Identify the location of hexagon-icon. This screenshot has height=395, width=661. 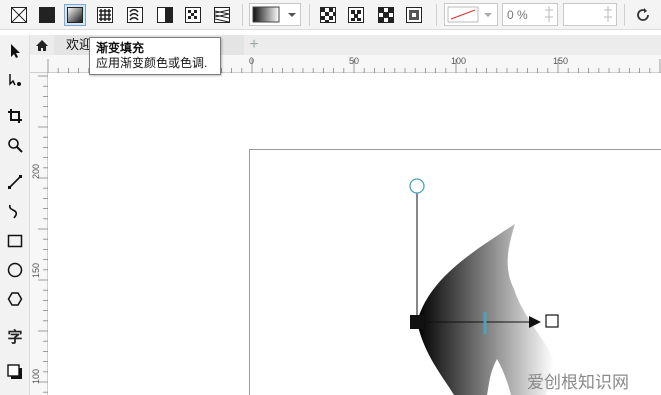
(15, 299).